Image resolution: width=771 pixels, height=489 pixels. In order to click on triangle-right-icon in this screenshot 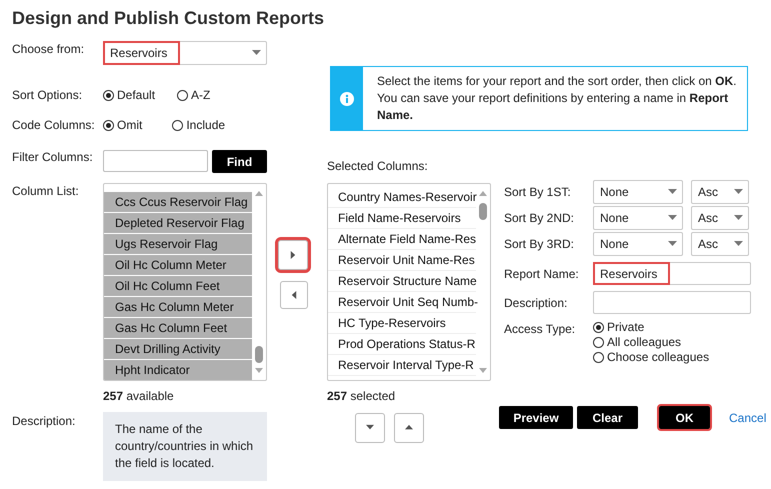, I will do `click(293, 255)`.